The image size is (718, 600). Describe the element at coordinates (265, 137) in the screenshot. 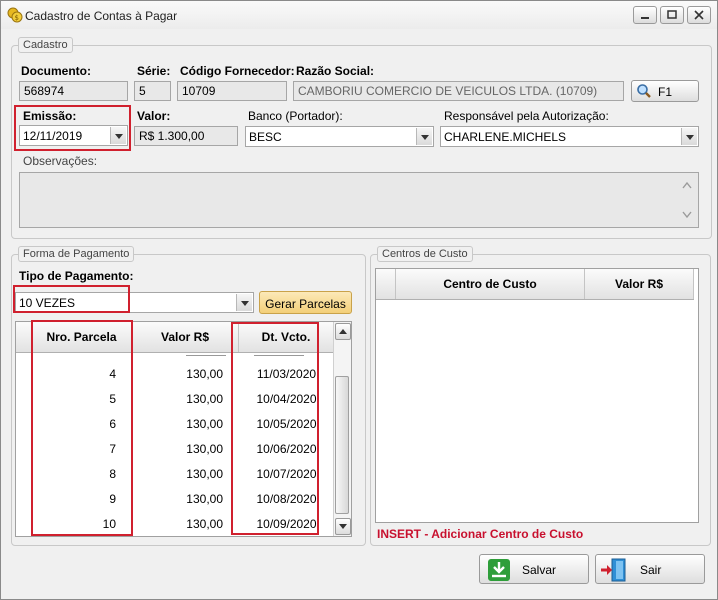

I see `banco-value: BESC` at that location.